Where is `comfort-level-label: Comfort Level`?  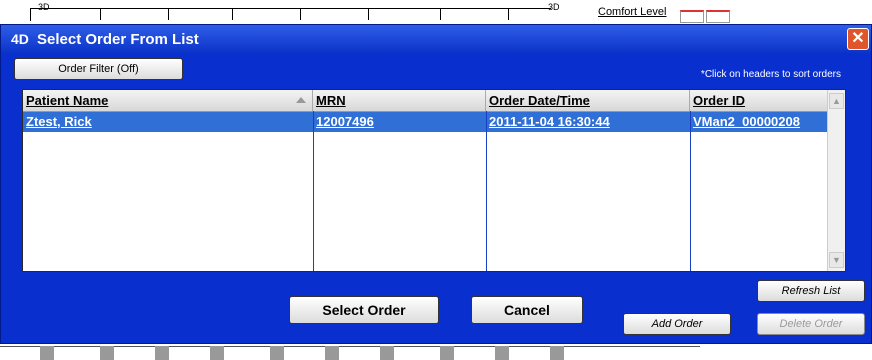 comfort-level-label: Comfort Level is located at coordinates (632, 12).